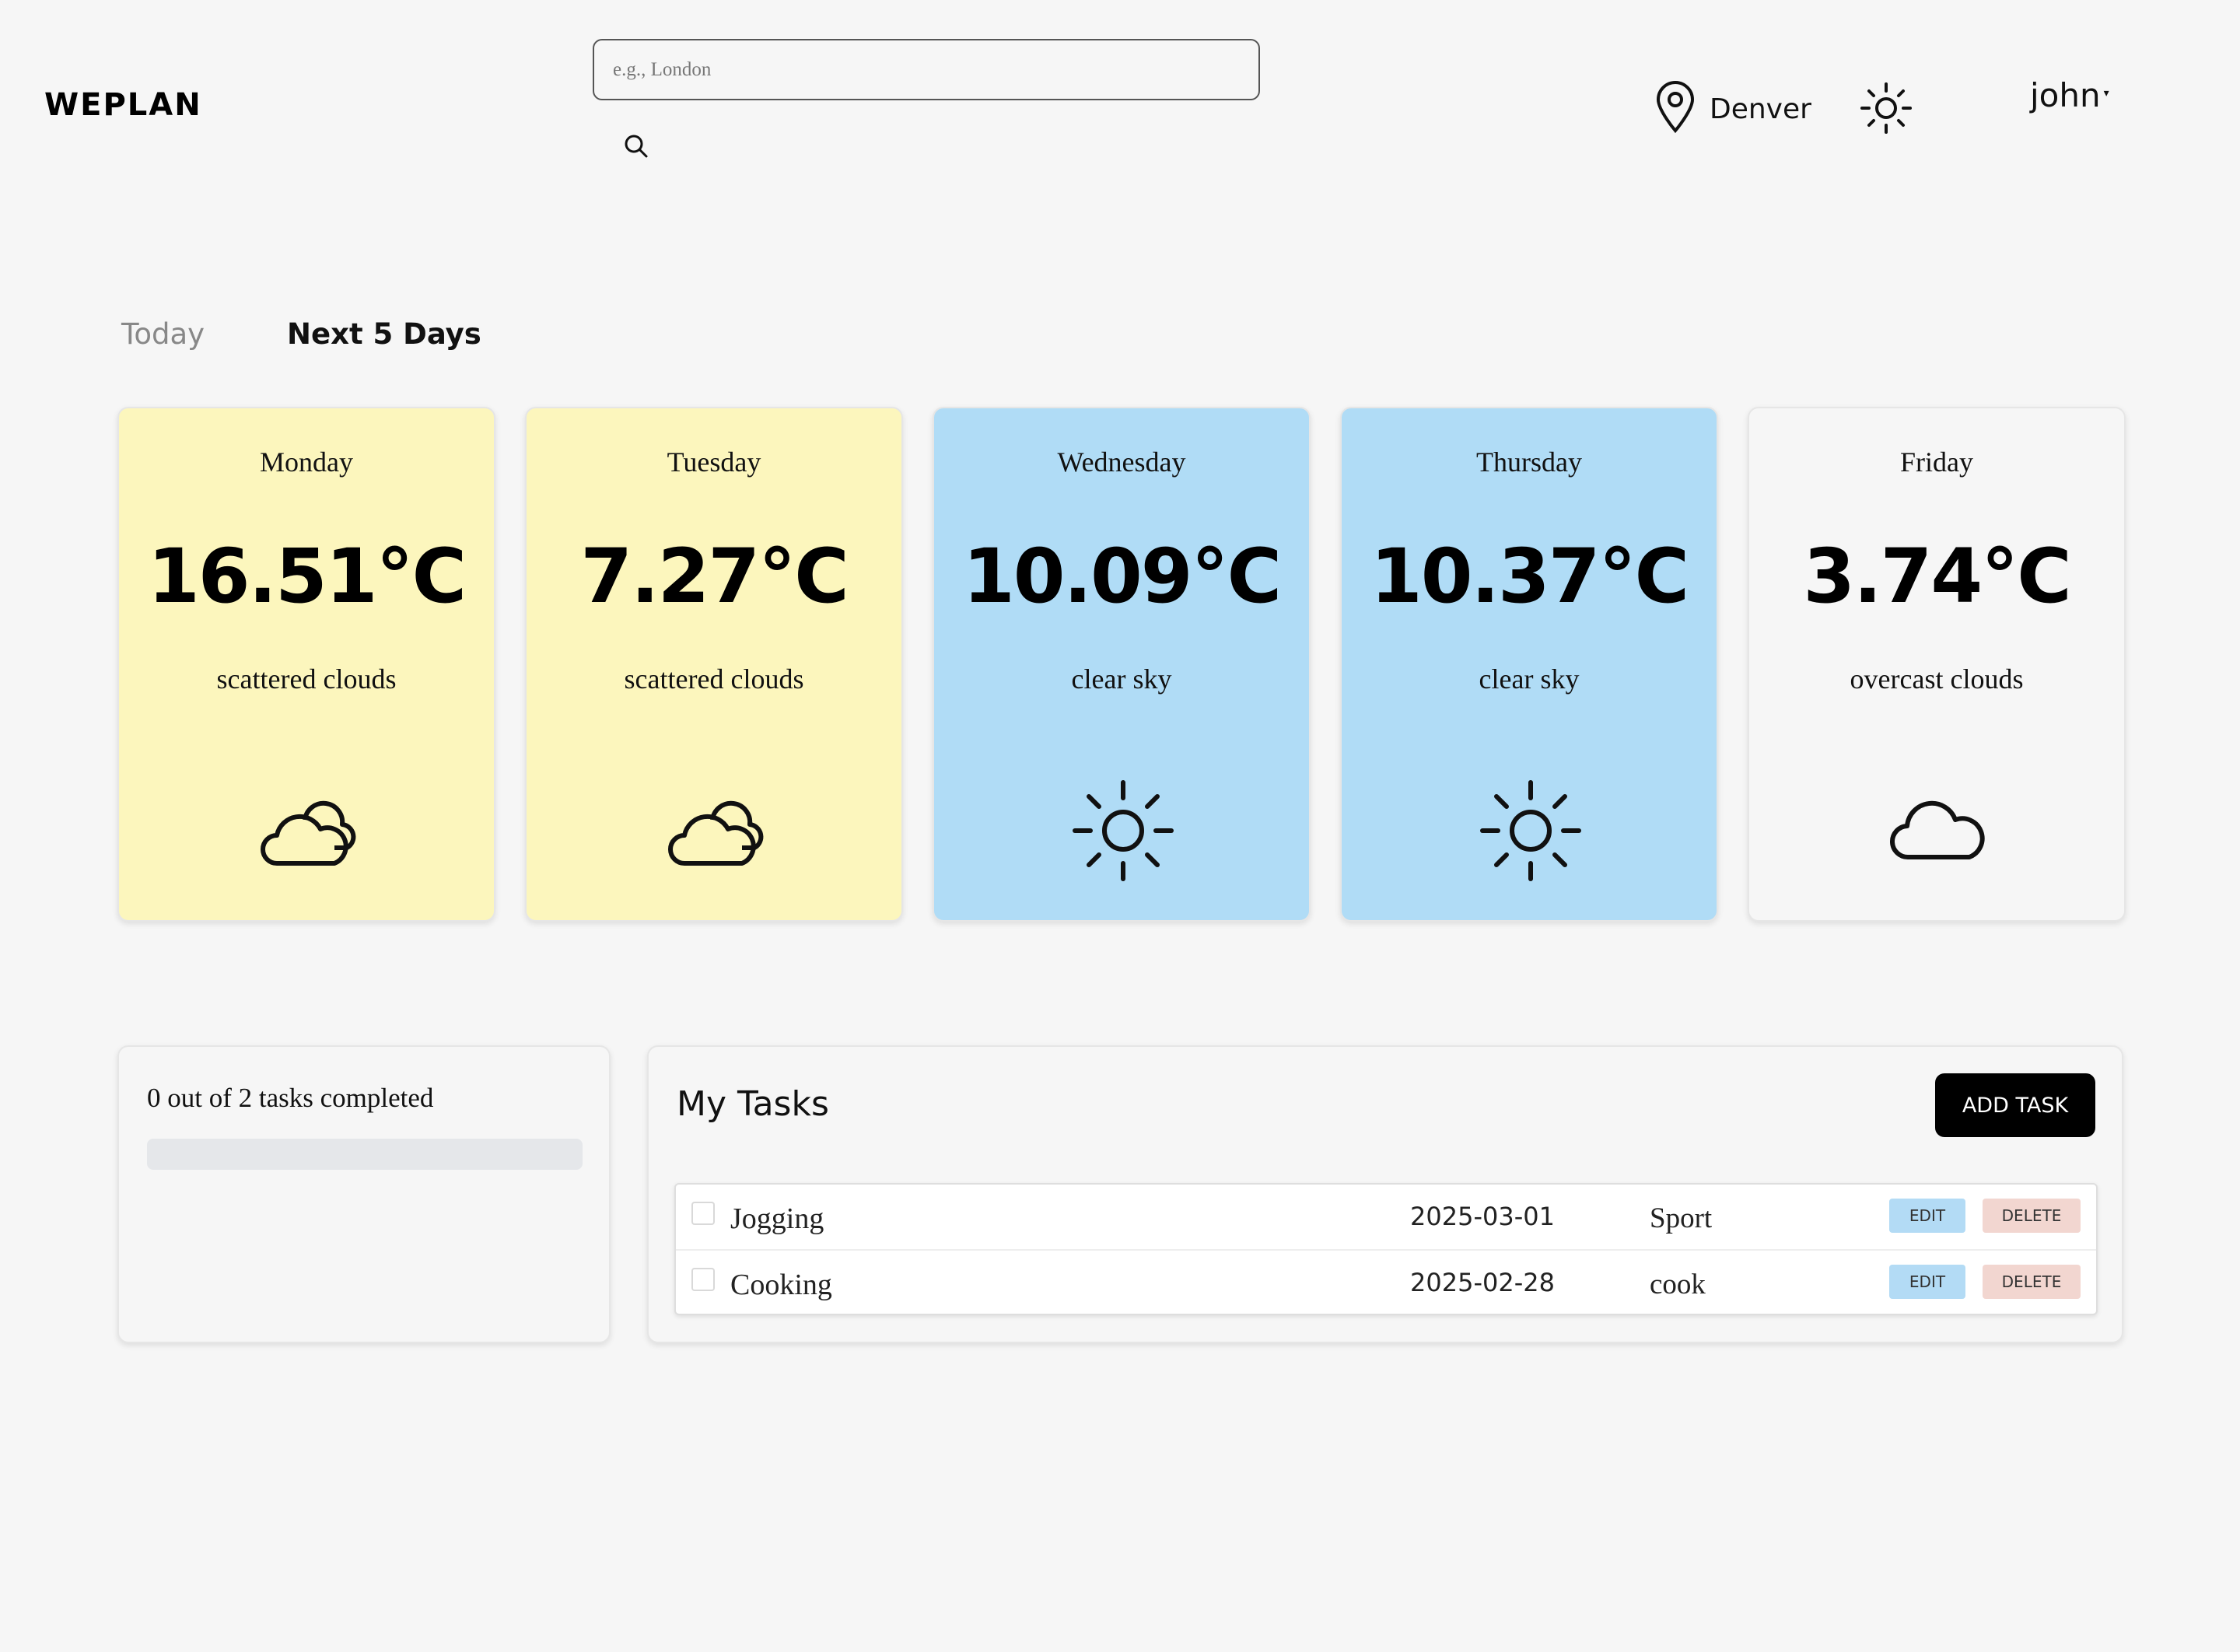 The image size is (2240, 1652). What do you see at coordinates (1122, 462) in the screenshot?
I see `forecast-day: Wednesday` at bounding box center [1122, 462].